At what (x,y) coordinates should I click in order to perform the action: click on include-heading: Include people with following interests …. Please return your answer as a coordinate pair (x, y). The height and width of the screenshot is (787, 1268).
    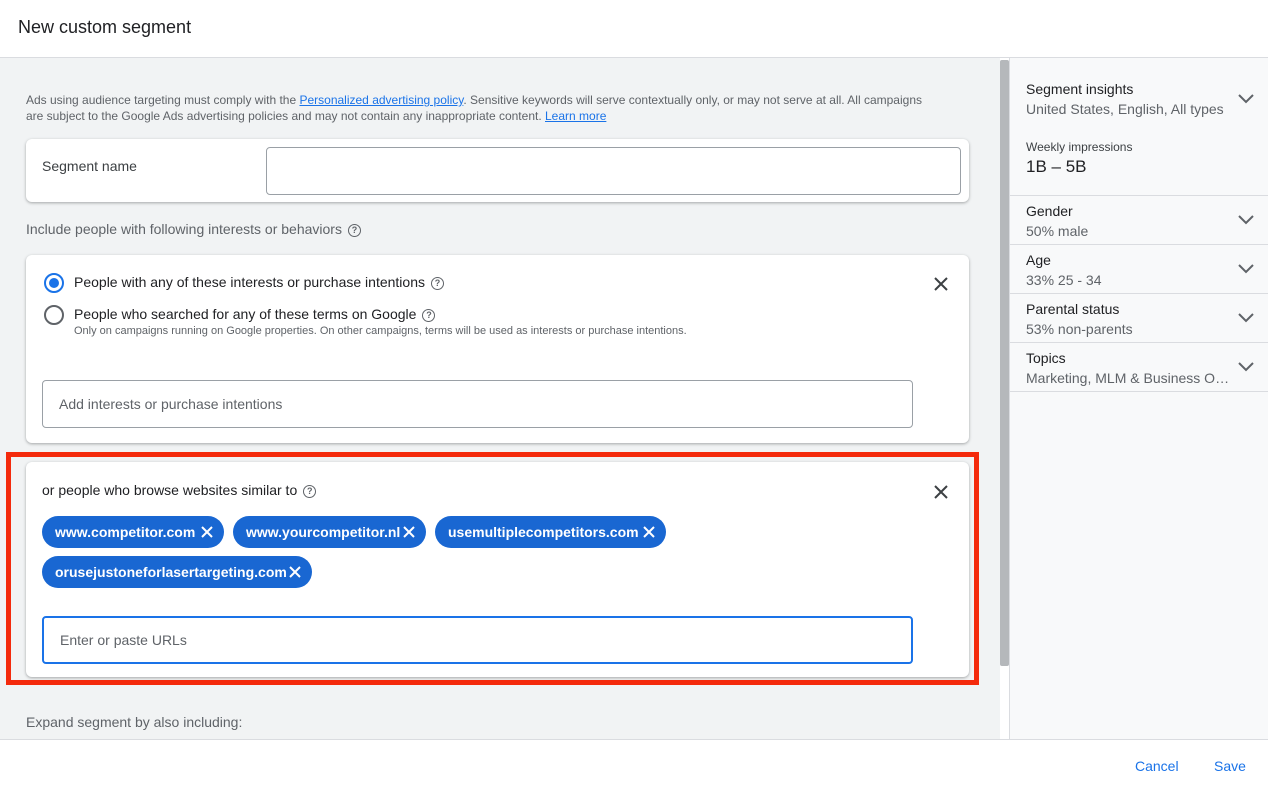
    Looking at the image, I should click on (193, 229).